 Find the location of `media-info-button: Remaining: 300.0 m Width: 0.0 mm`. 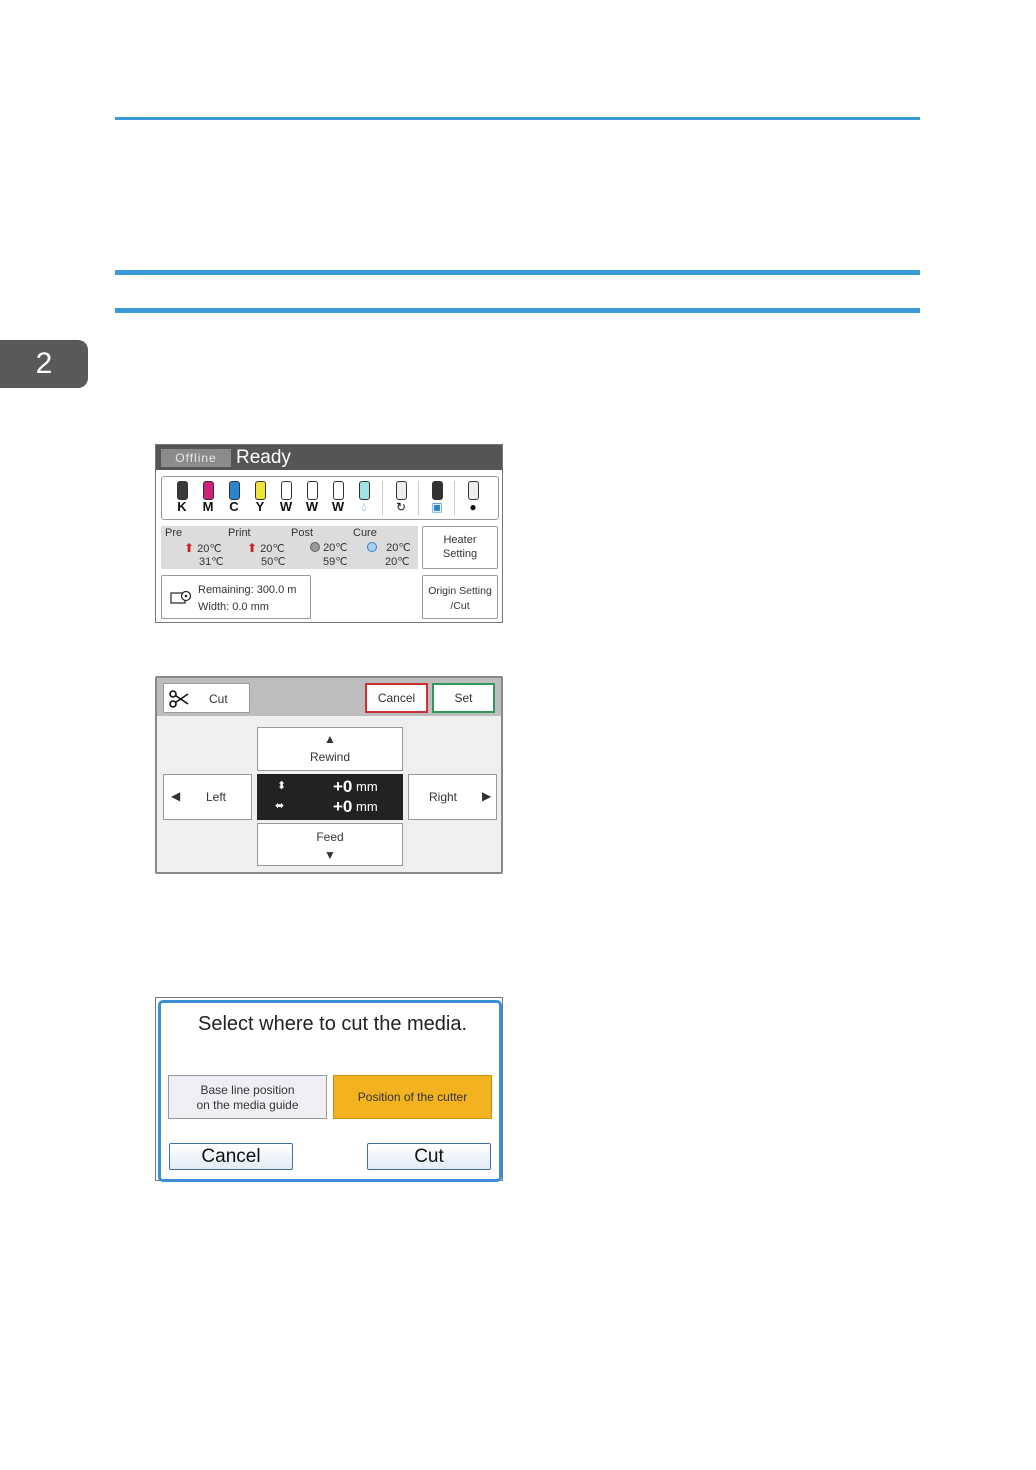

media-info-button: Remaining: 300.0 m Width: 0.0 mm is located at coordinates (236, 597).